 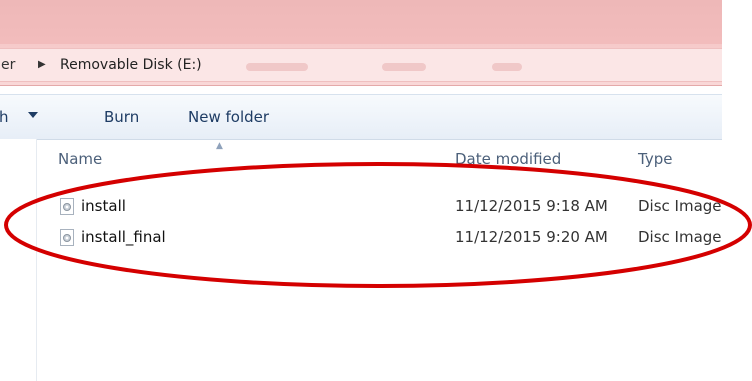 What do you see at coordinates (121, 117) in the screenshot?
I see `burn-button: Burn` at bounding box center [121, 117].